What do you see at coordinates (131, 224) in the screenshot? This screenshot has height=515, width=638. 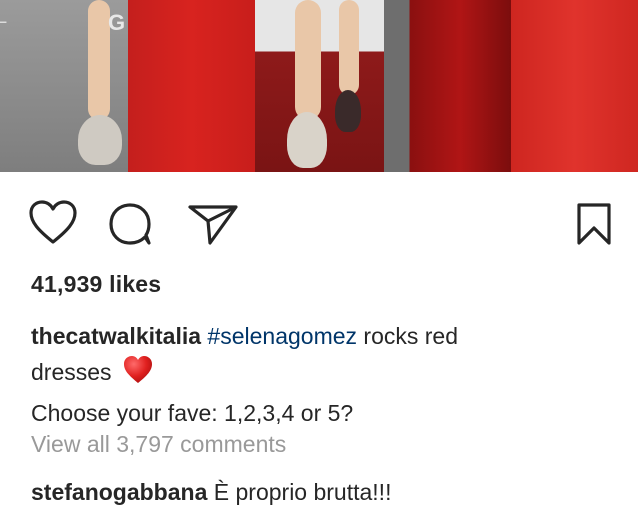 I see `comment-icon` at bounding box center [131, 224].